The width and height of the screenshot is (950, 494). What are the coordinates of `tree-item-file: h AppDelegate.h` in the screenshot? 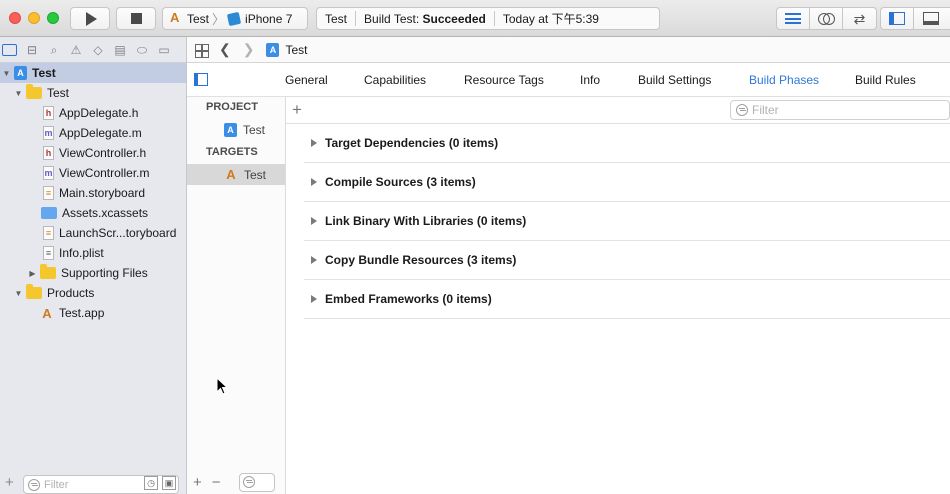 It's located at (93, 113).